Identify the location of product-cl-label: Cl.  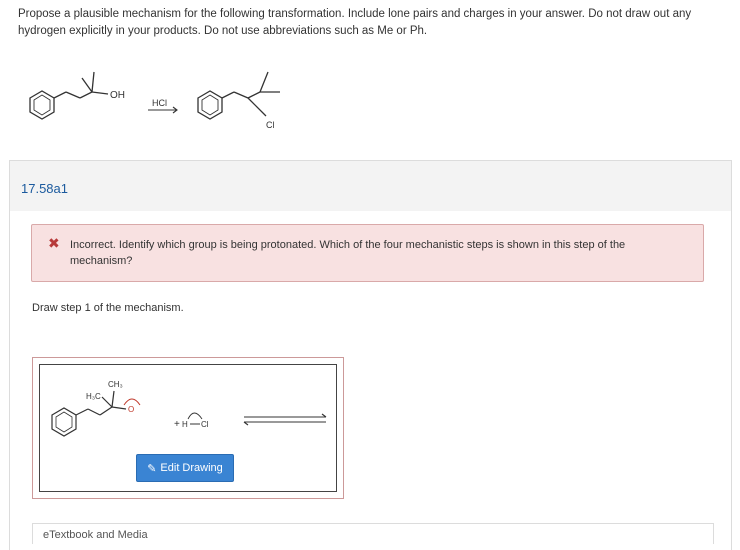
(270, 125).